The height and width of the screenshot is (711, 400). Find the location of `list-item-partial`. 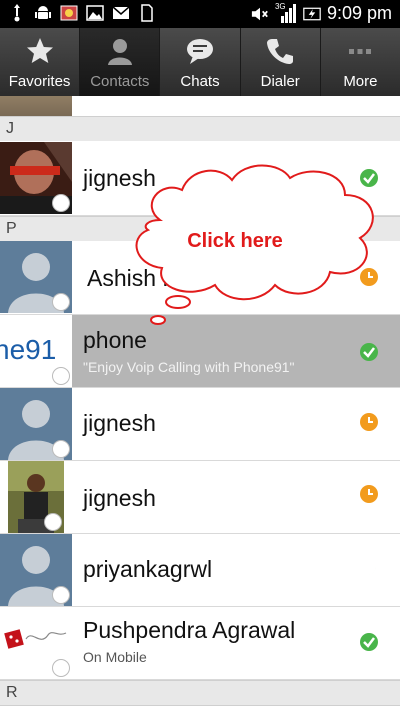

list-item-partial is located at coordinates (200, 106).